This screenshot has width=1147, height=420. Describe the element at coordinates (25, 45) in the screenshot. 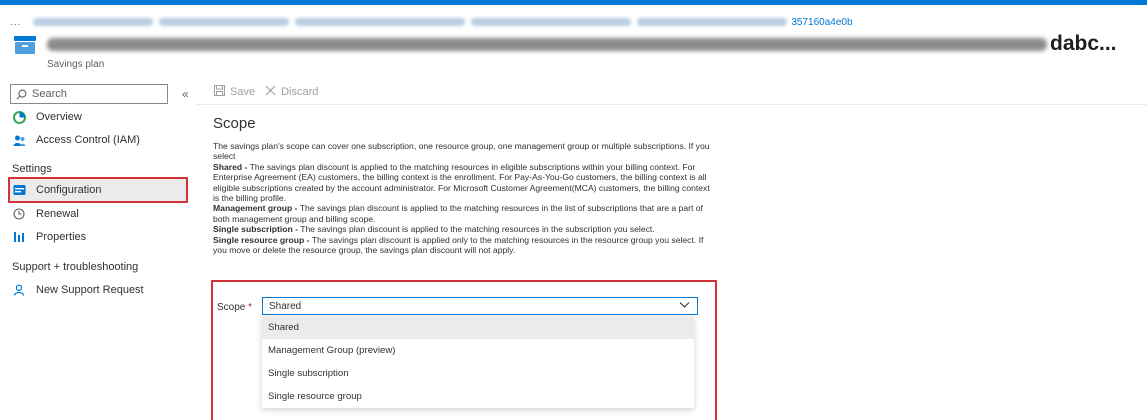

I see `savings-plan-icon` at that location.